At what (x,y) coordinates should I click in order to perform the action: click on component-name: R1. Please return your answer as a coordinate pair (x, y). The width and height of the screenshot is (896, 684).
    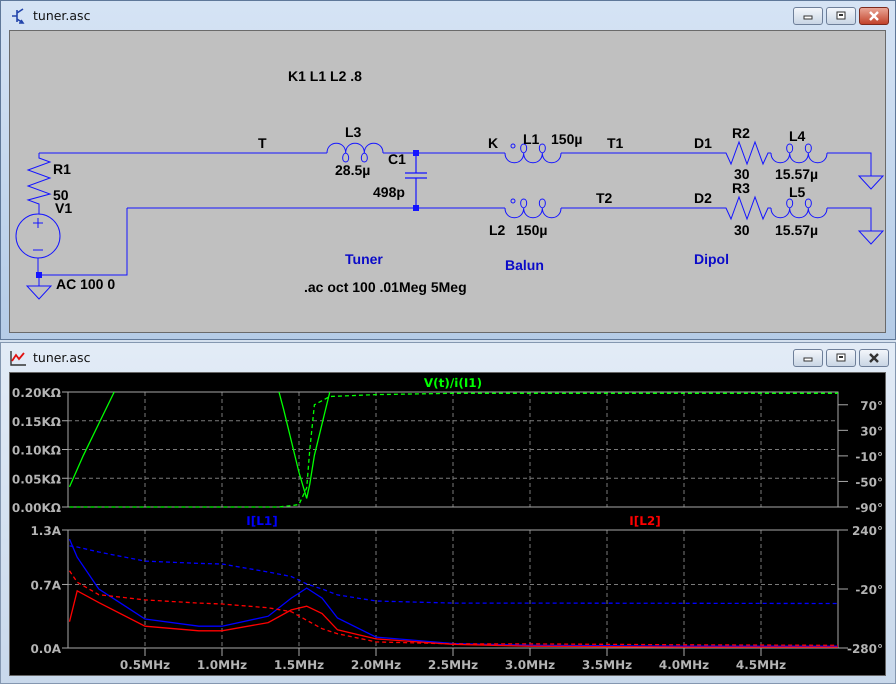
    Looking at the image, I should click on (62, 169).